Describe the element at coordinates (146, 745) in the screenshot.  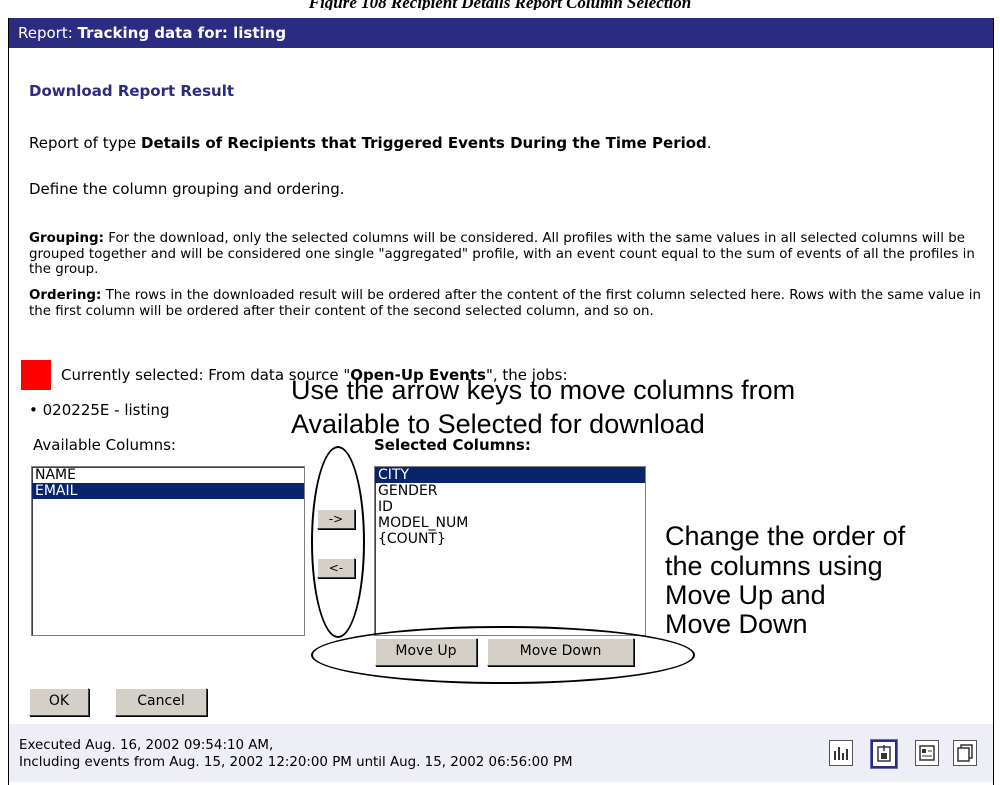
I see `executed-timestamp: Executed Aug. 16, 2002 09:54:10 AM,` at that location.